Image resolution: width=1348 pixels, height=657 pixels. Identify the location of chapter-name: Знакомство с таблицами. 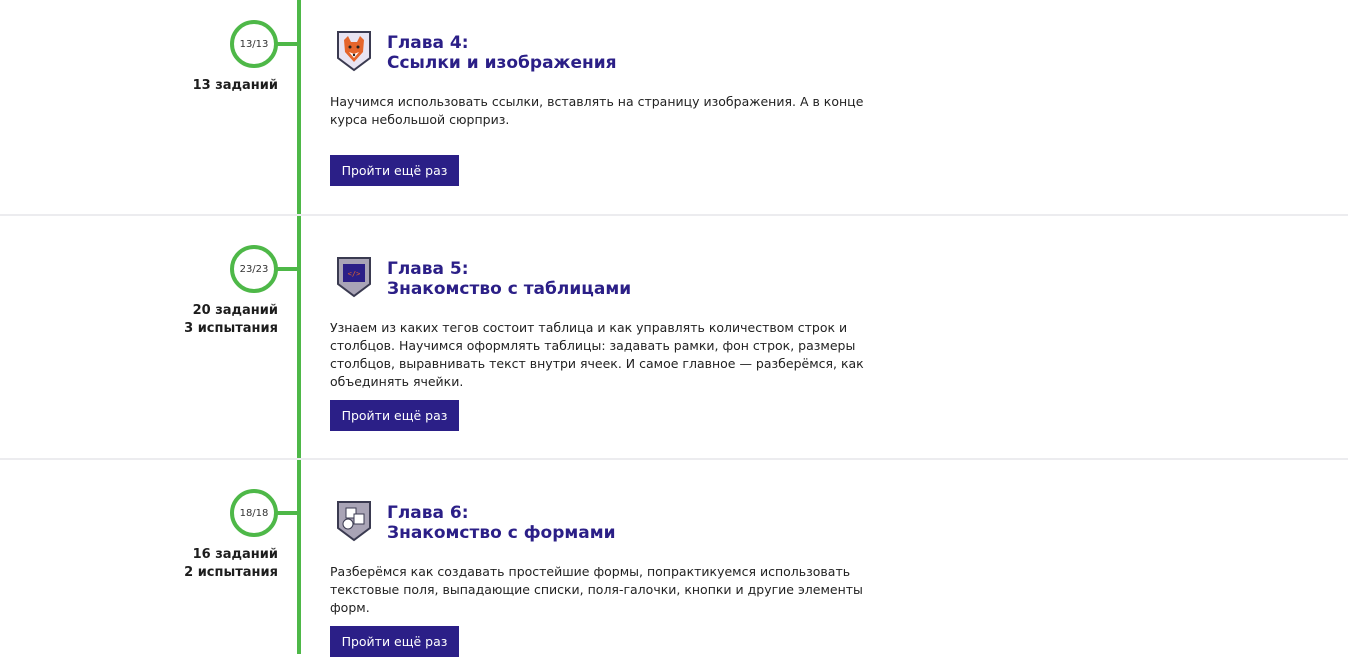
(509, 289).